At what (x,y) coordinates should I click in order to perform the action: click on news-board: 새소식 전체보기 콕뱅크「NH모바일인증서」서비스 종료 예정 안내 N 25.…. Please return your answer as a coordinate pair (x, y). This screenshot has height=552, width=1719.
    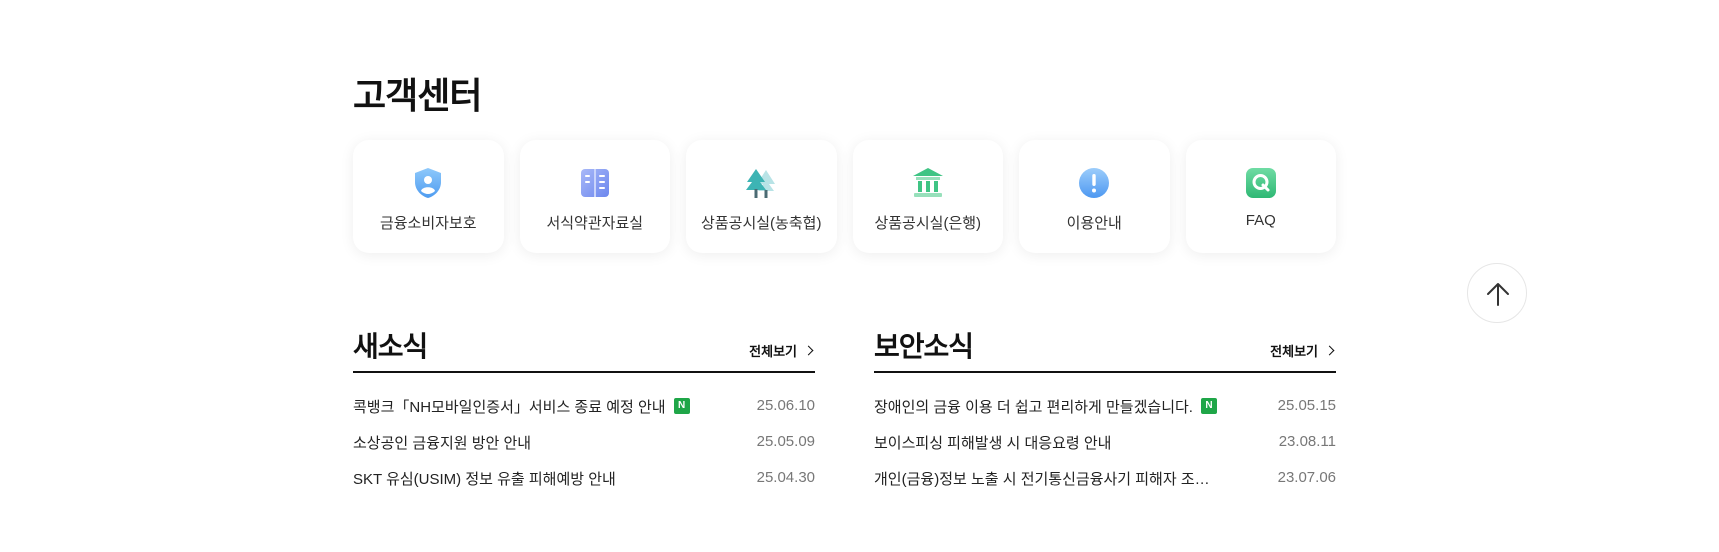
    Looking at the image, I should click on (584, 412).